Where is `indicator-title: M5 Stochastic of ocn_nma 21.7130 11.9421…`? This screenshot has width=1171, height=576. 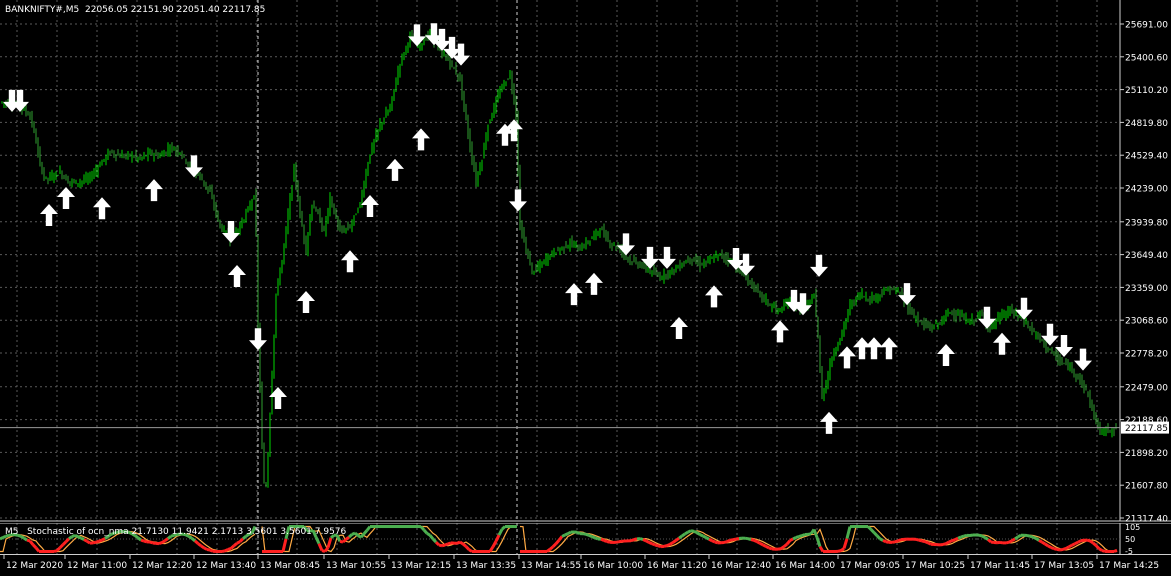
indicator-title: M5 Stochastic of ocn_nma 21.7130 11.9421… is located at coordinates (176, 532).